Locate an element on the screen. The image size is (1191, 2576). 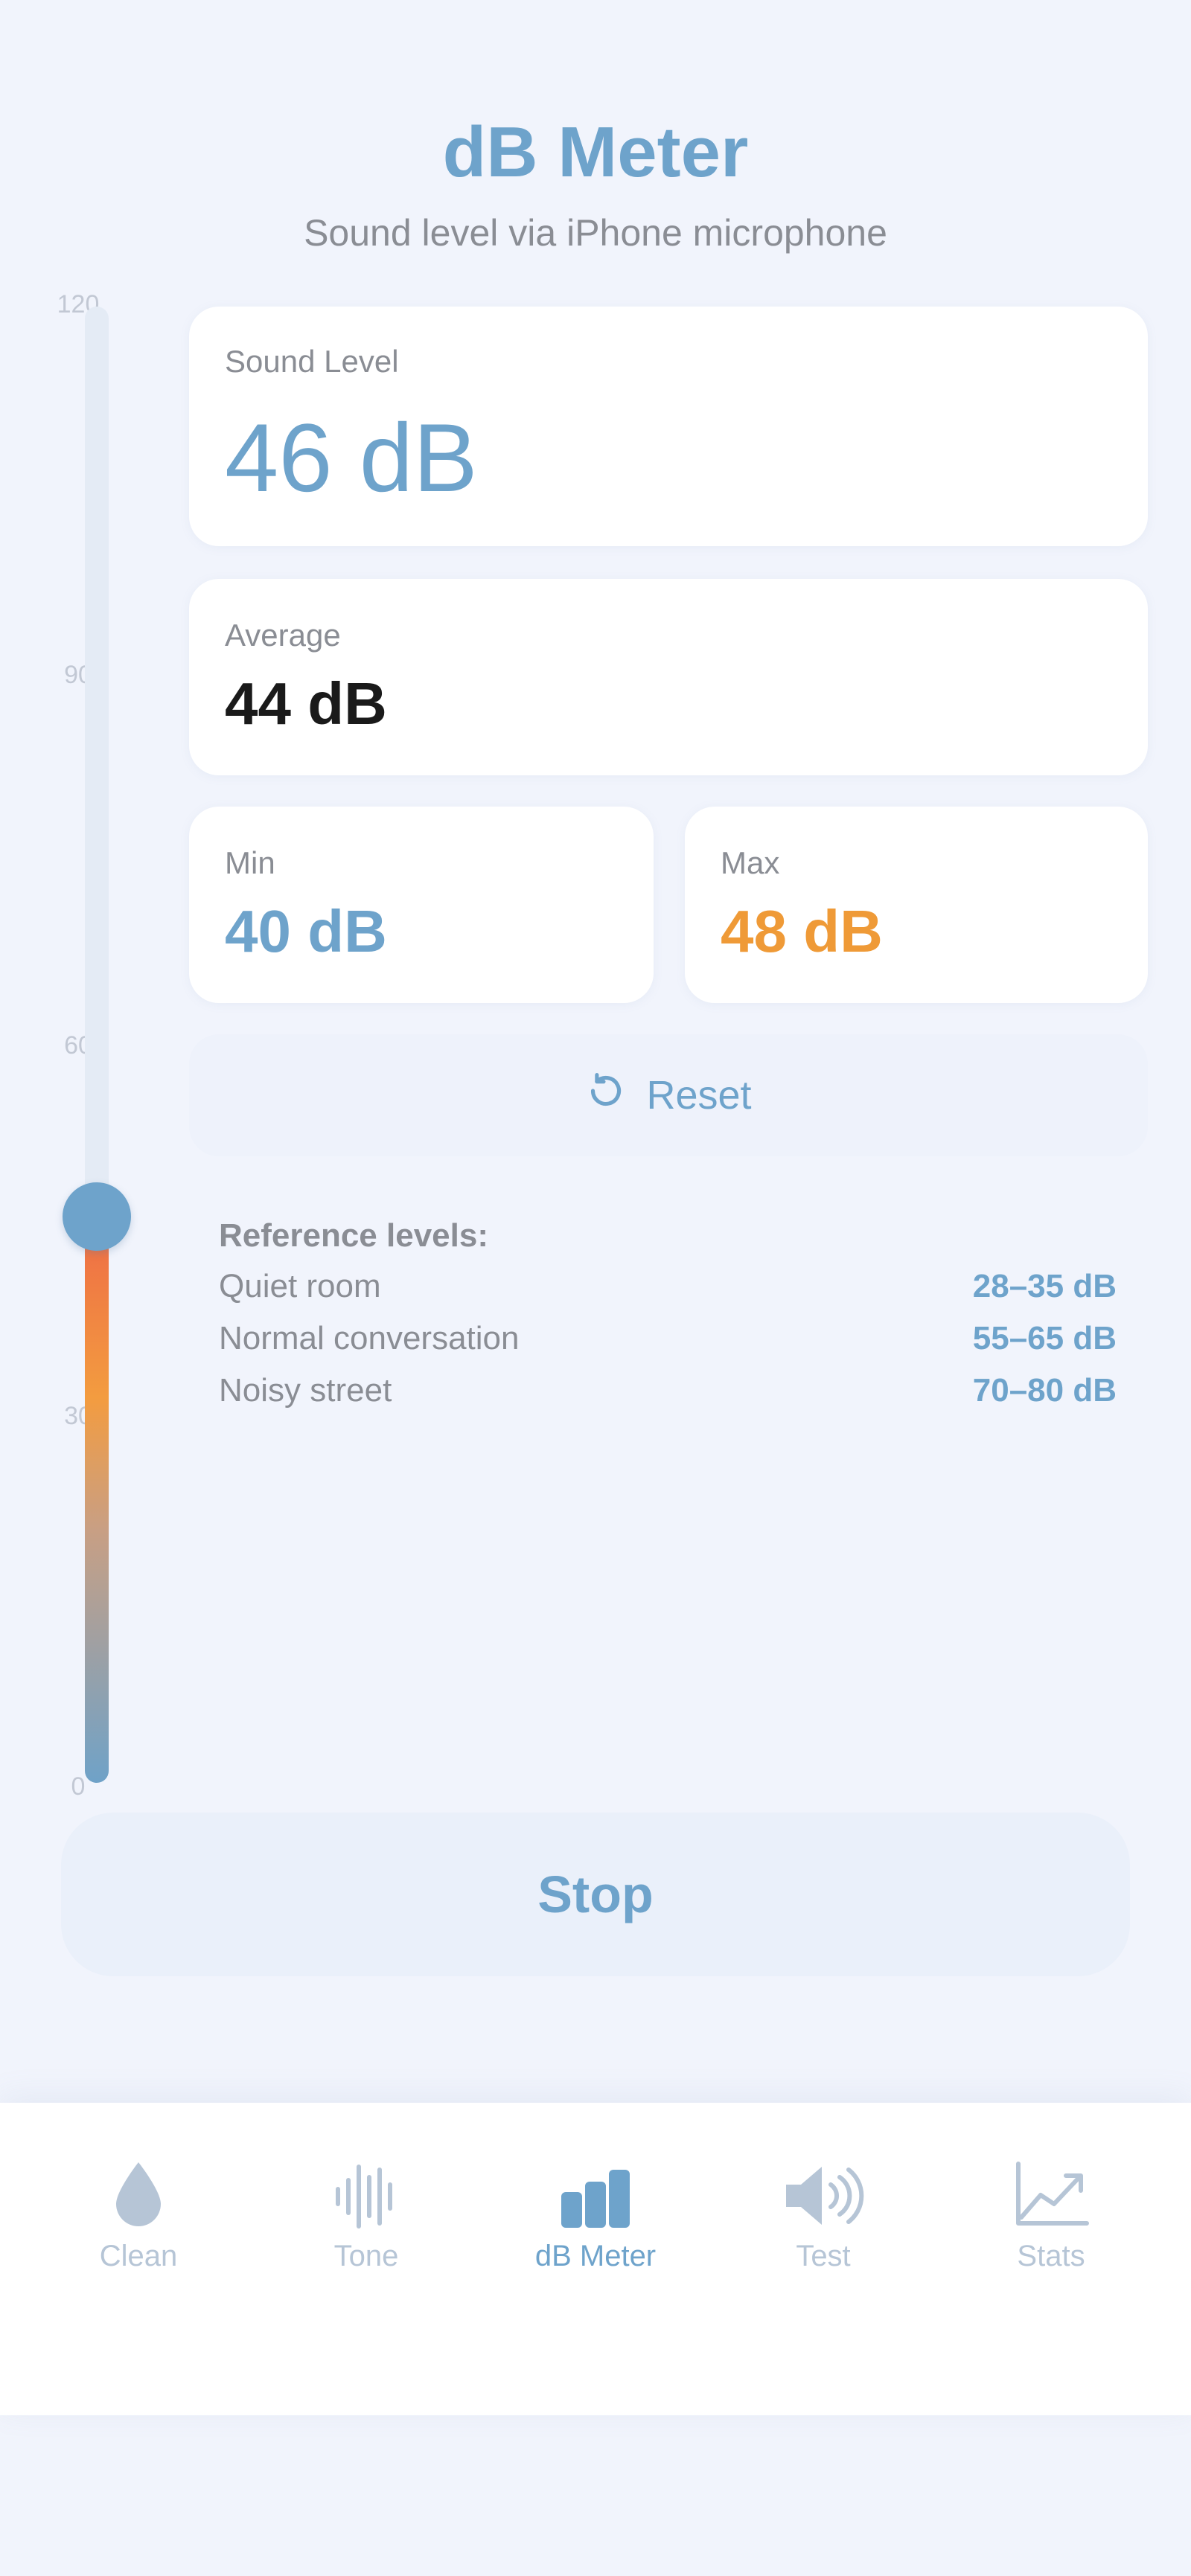
page-title: dB Meter is located at coordinates (595, 152).